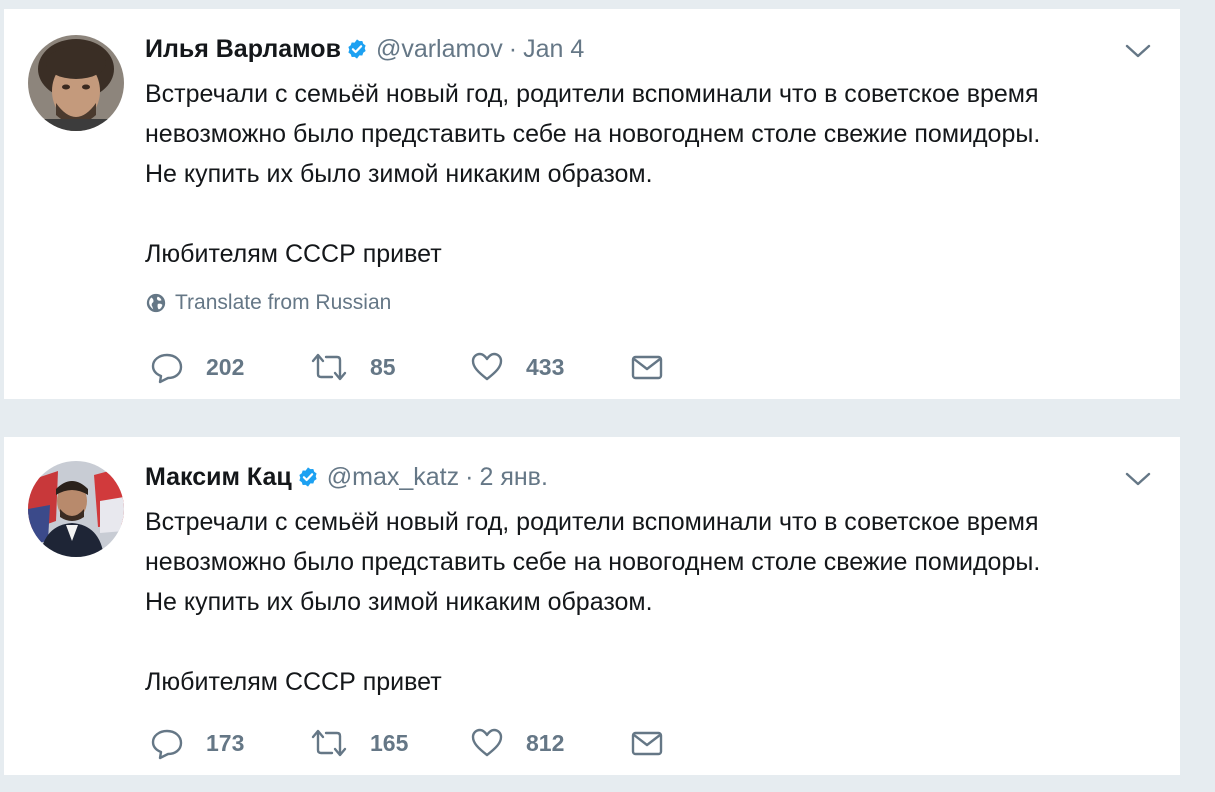 The image size is (1215, 792). Describe the element at coordinates (225, 742) in the screenshot. I see `reply-count: 173` at that location.